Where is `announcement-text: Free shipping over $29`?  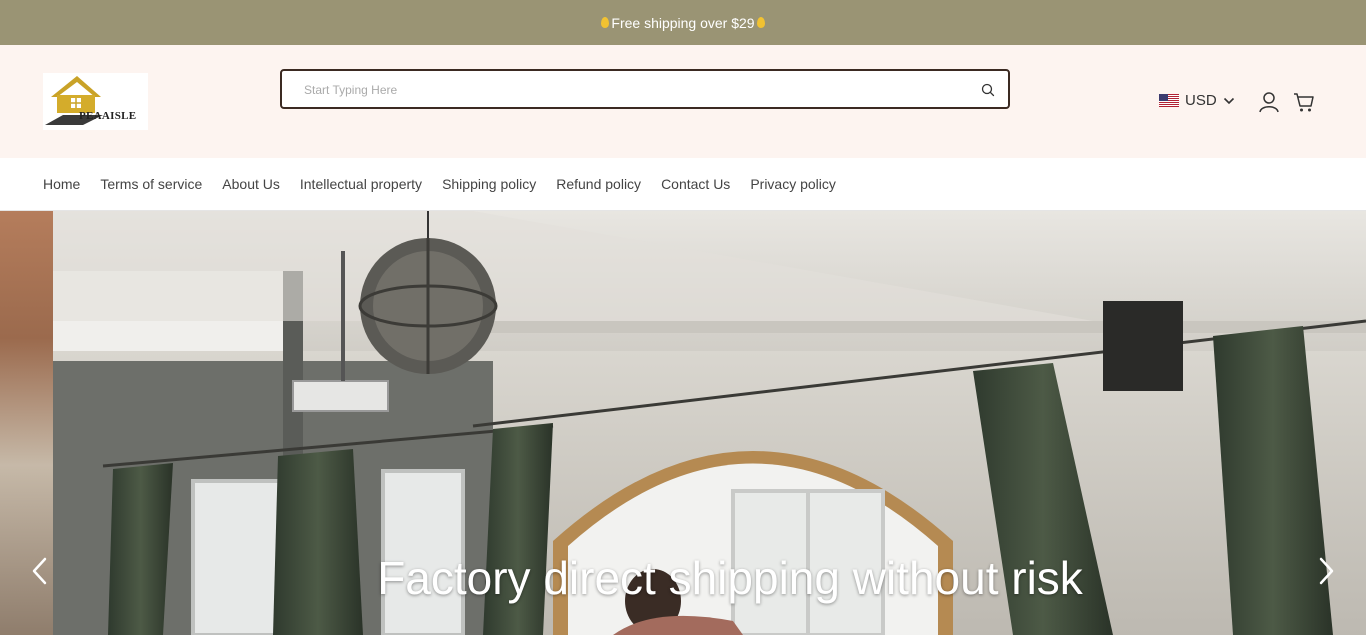 announcement-text: Free shipping over $29 is located at coordinates (683, 22).